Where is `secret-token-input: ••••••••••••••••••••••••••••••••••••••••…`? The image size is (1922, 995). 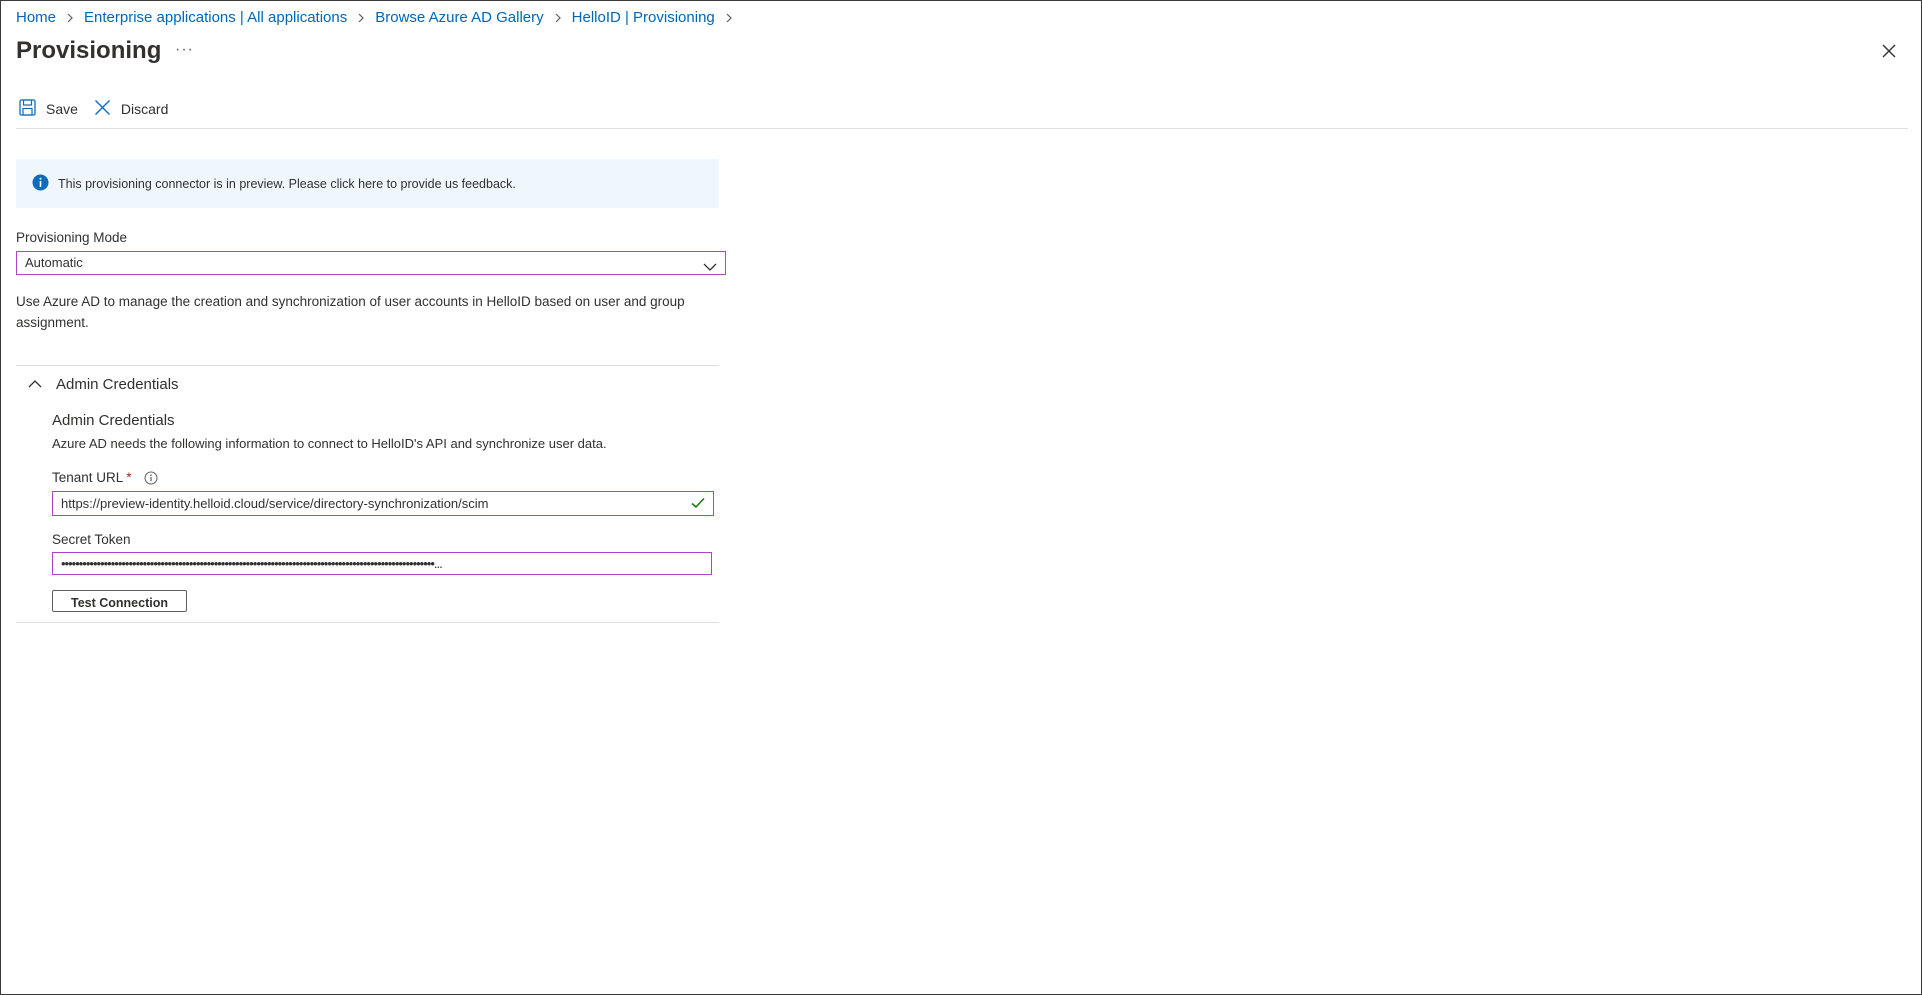 secret-token-input: ••••••••••••••••••••••••••••••••••••••••… is located at coordinates (382, 563).